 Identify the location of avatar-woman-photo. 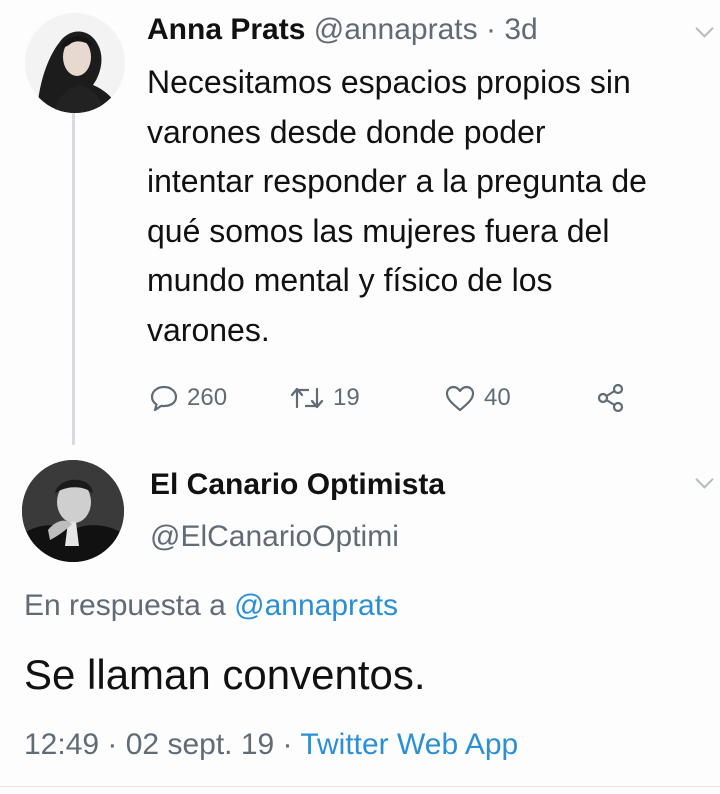
(75, 63).